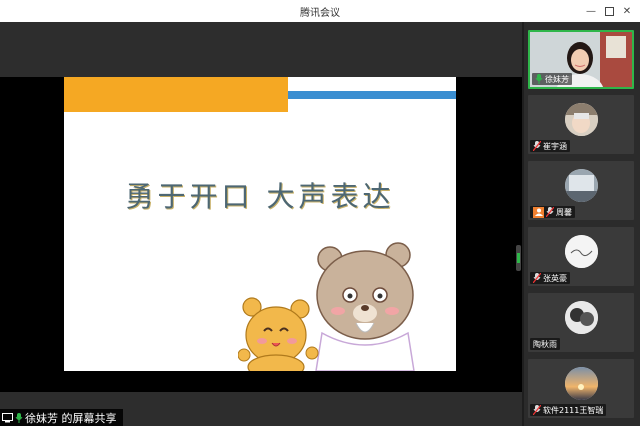 Image resolution: width=640 pixels, height=426 pixels. Describe the element at coordinates (326, 306) in the screenshot. I see `bears-illustration` at that location.